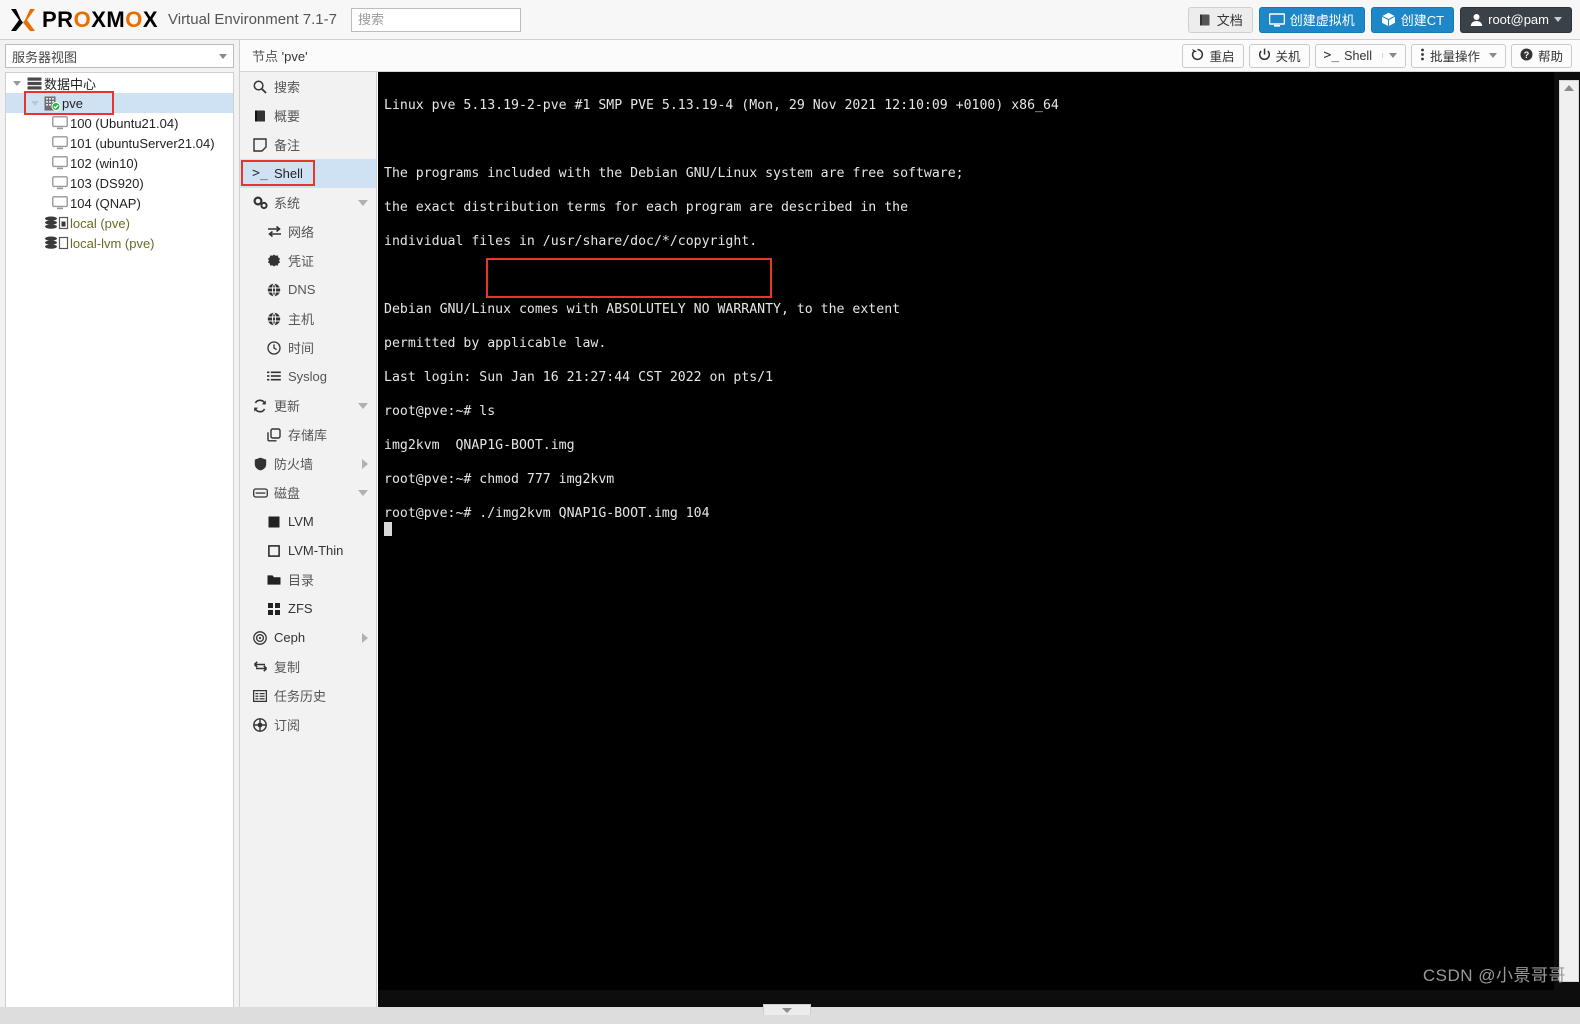 This screenshot has height=1024, width=1580. Describe the element at coordinates (1541, 55) in the screenshot. I see `help-button: ? 帮助` at that location.